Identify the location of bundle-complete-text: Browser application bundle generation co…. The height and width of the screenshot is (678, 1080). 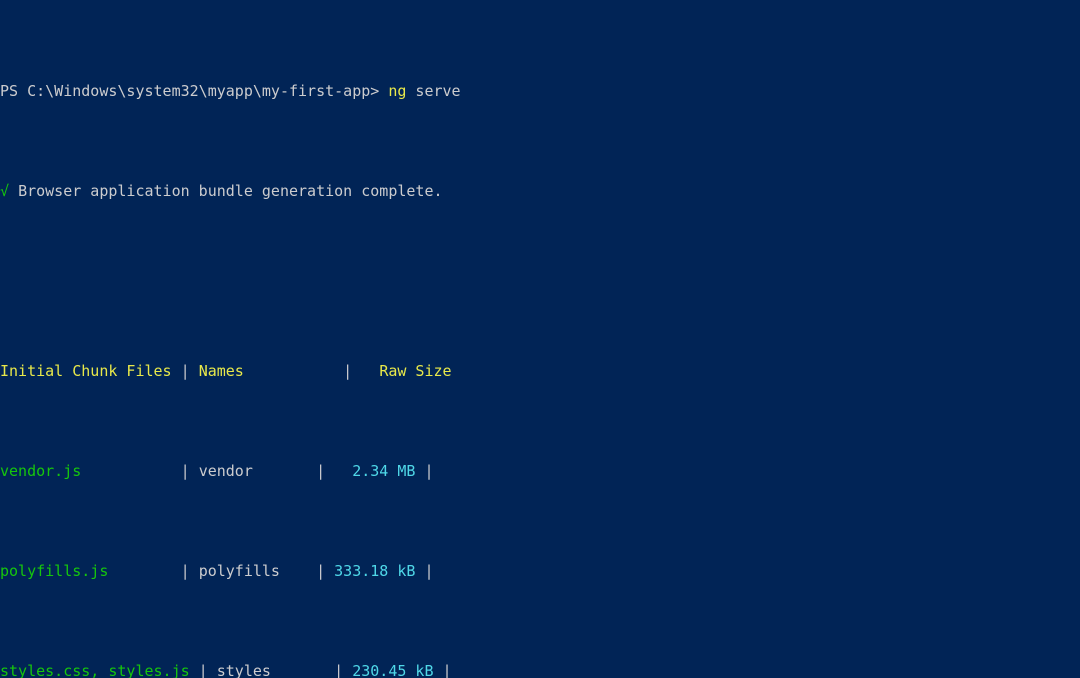
(230, 191).